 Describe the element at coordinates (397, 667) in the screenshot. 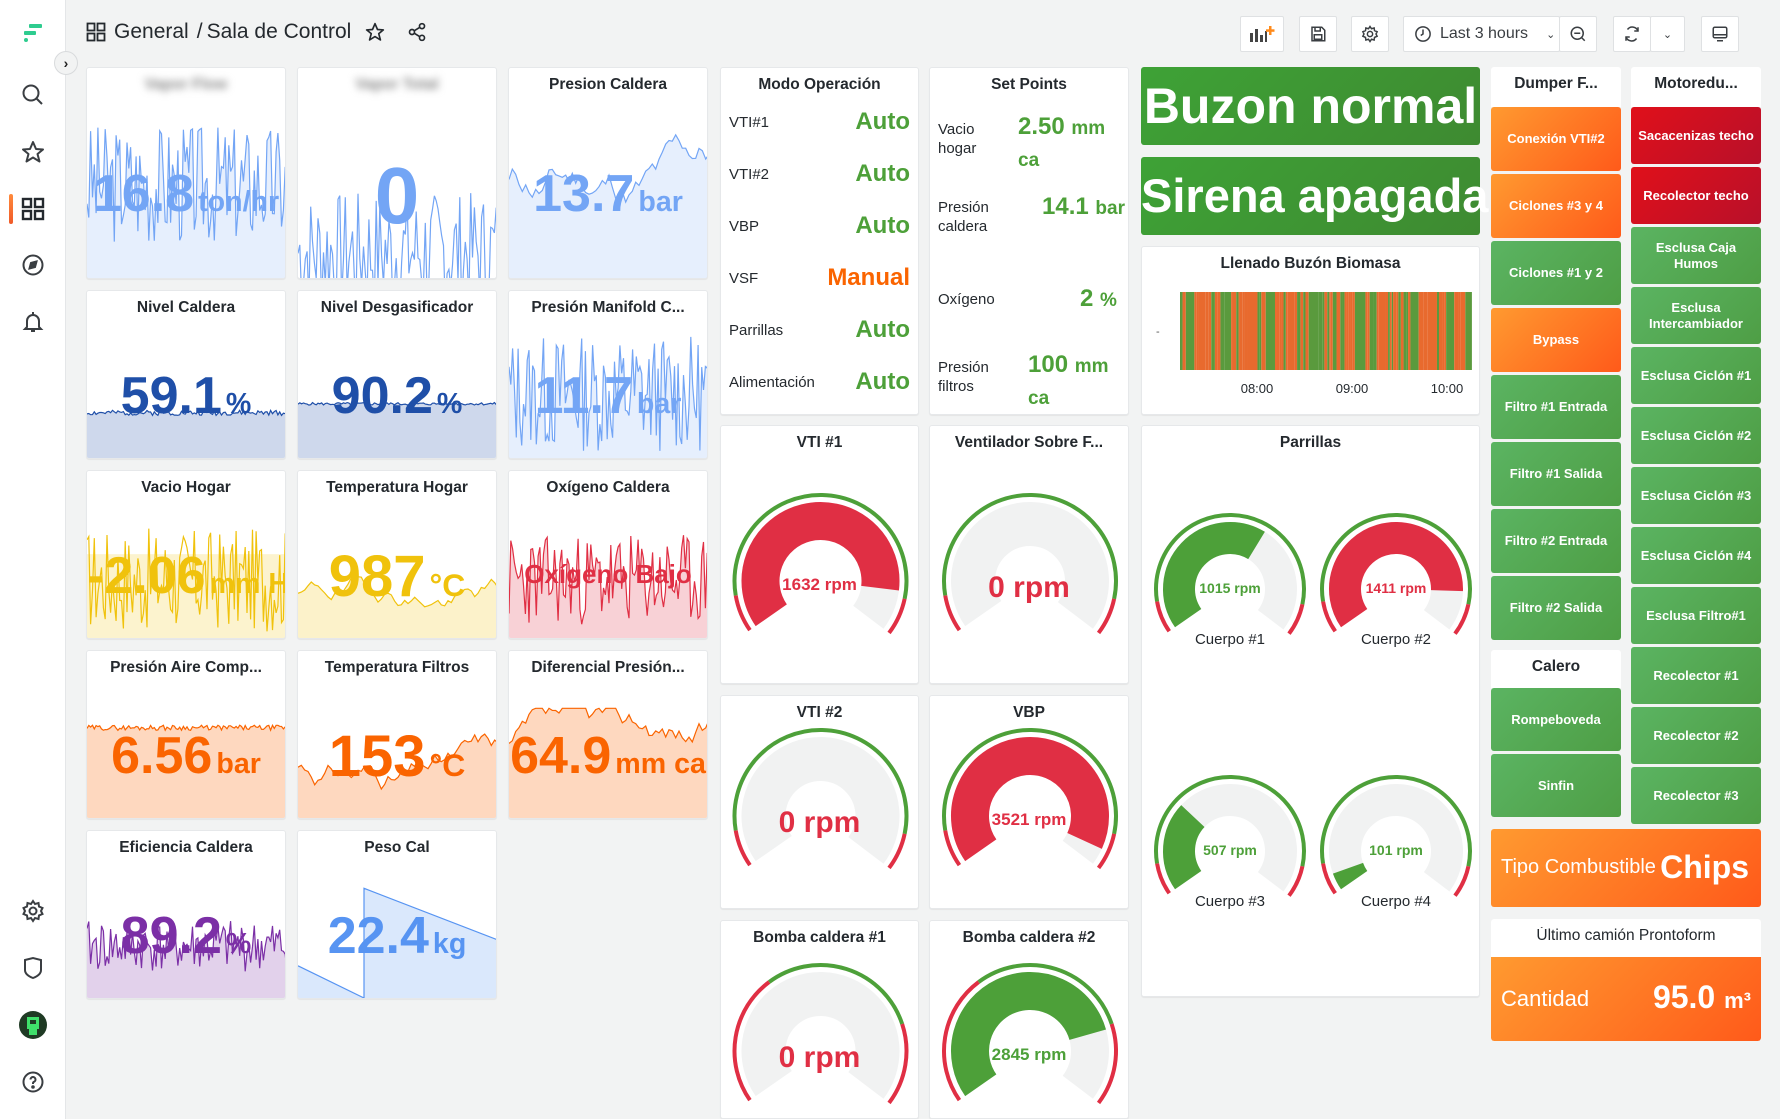

I see `panel-title: Temperatura Filtros` at that location.